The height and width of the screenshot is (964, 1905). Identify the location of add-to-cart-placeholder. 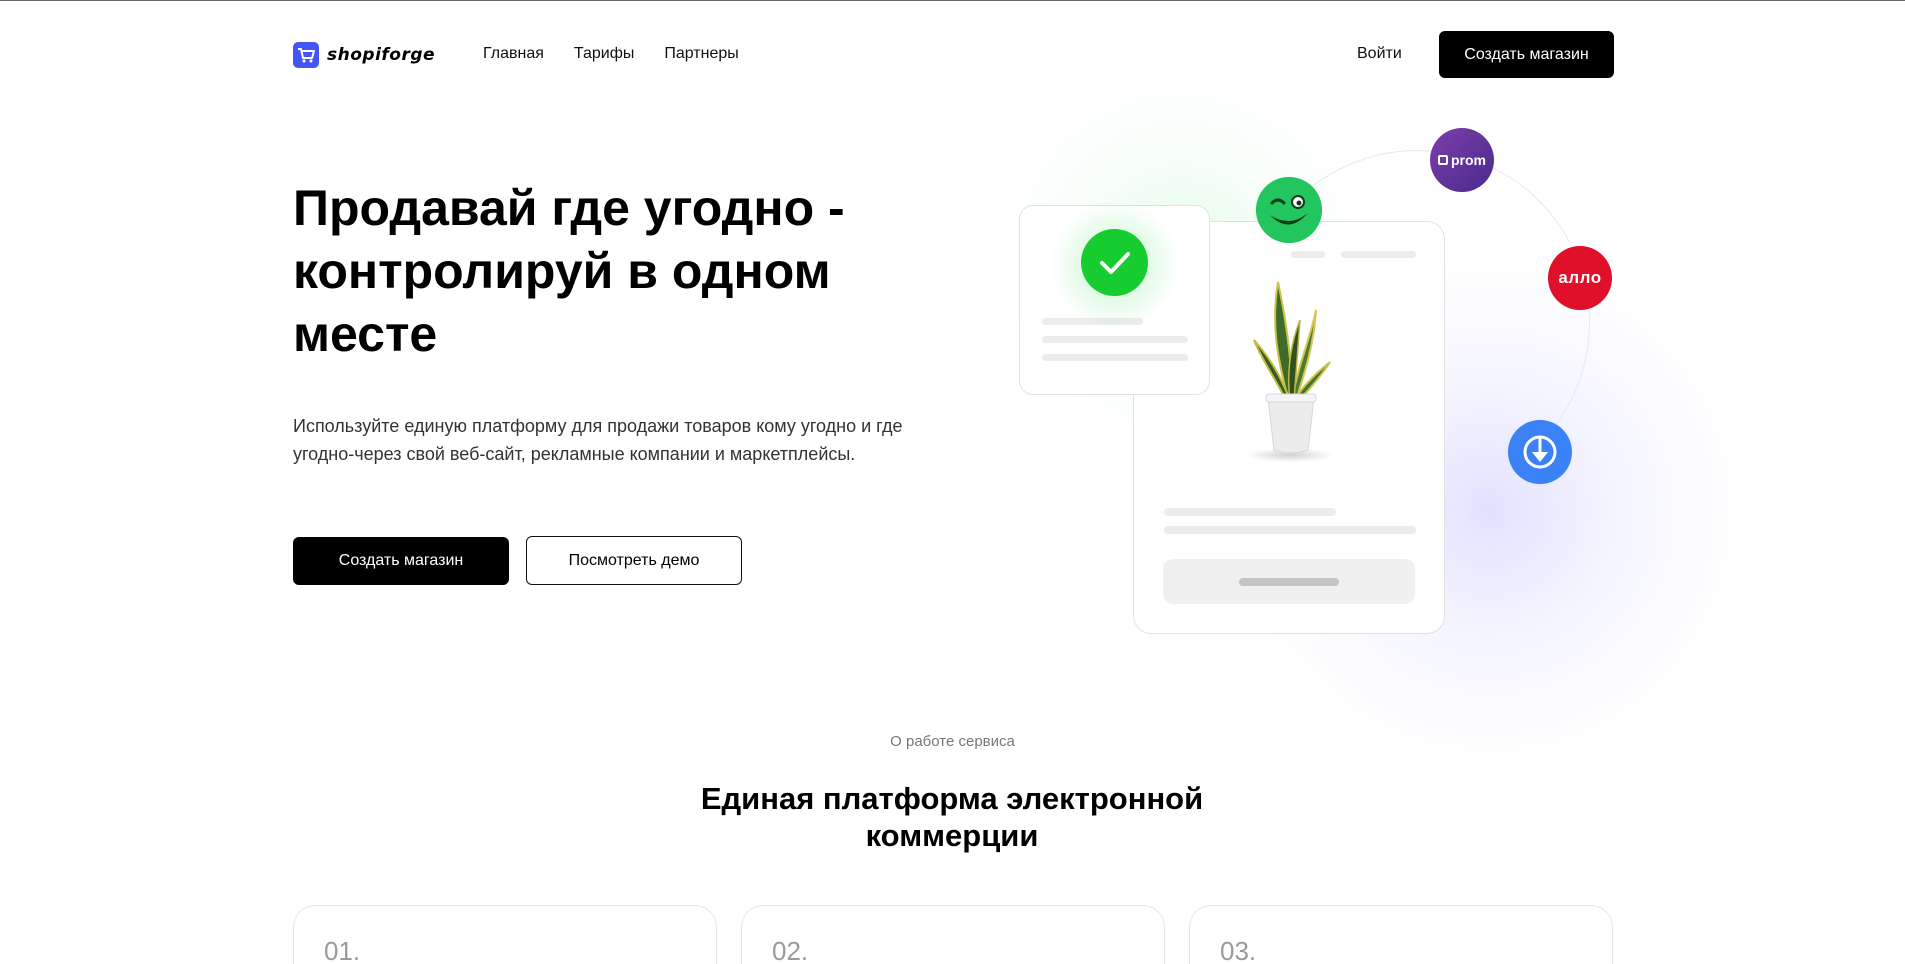
(1289, 581).